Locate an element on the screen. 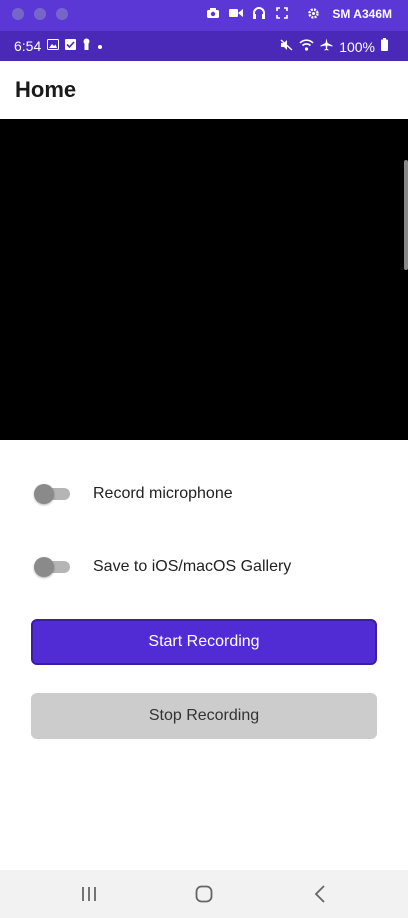  mirror-tools is located at coordinates (263, 13).